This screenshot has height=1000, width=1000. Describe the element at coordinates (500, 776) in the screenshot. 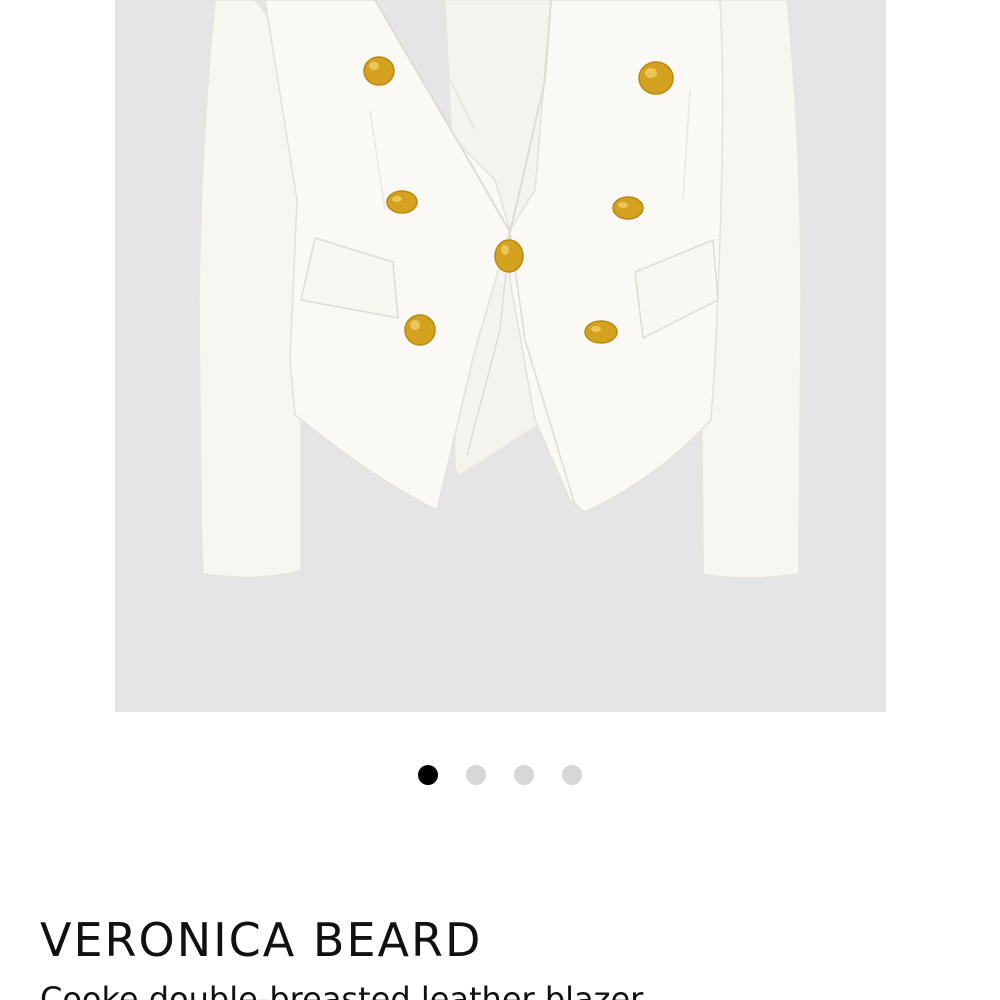

I see `image-carousel-dots` at that location.